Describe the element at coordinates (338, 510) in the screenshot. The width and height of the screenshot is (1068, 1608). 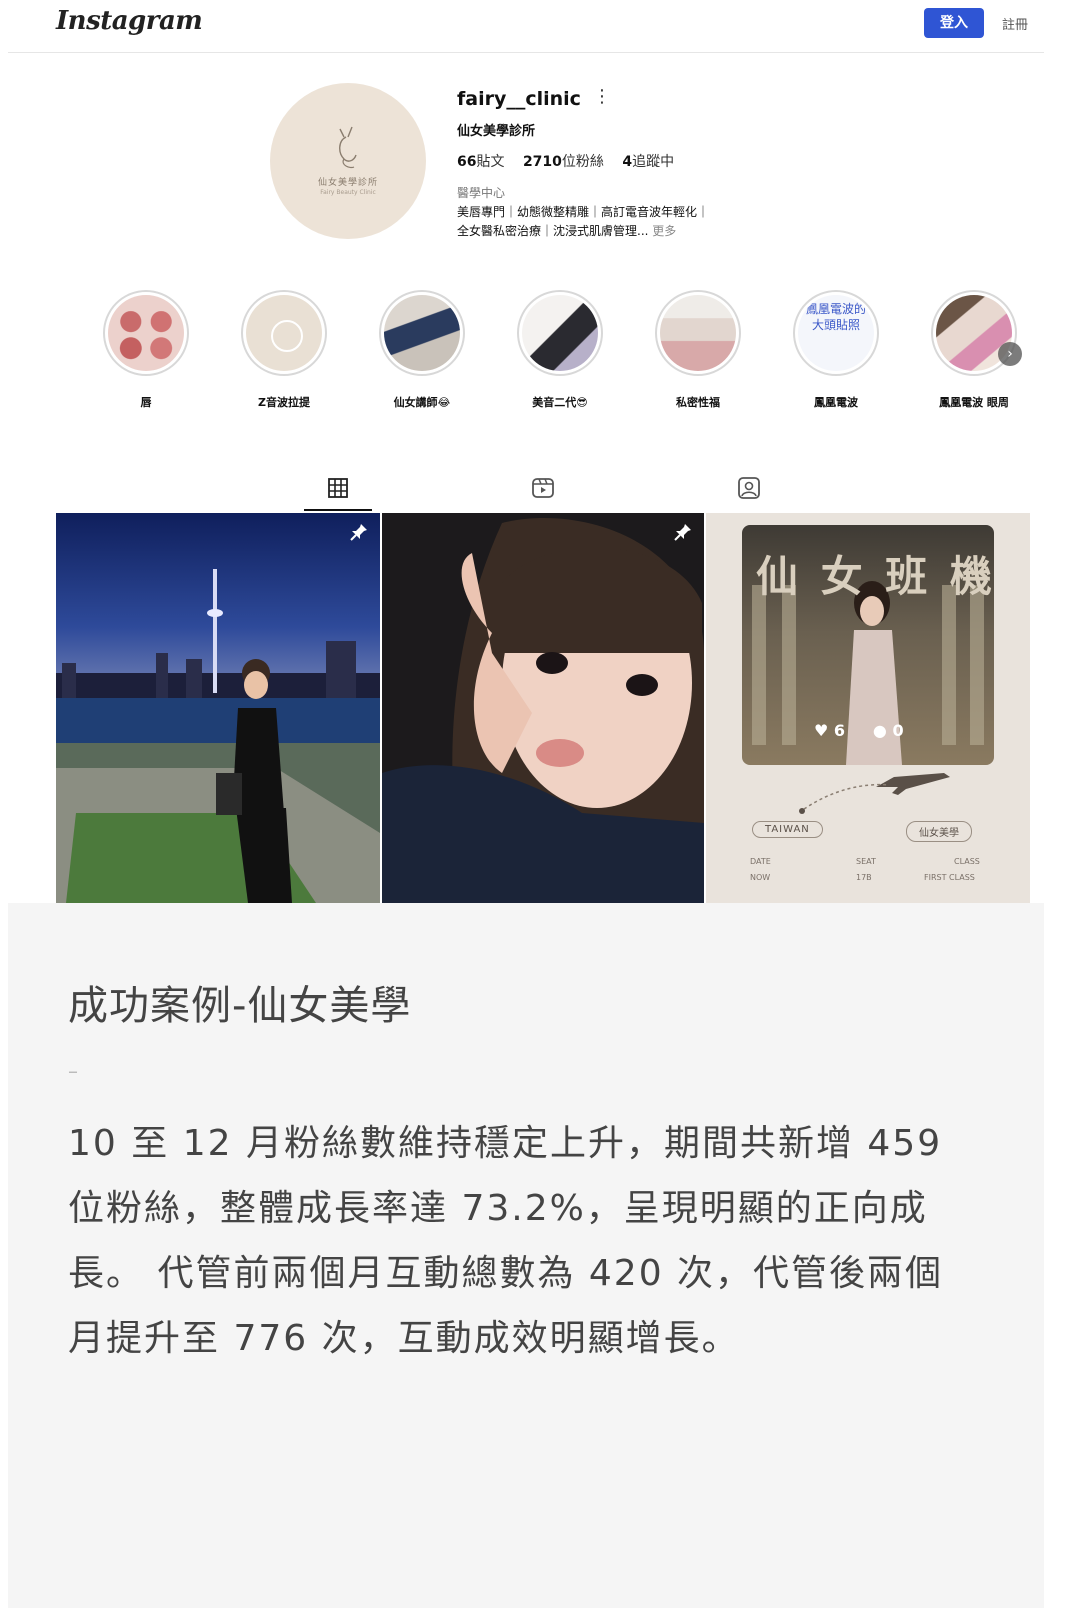
I see `active-tab-indicator` at that location.